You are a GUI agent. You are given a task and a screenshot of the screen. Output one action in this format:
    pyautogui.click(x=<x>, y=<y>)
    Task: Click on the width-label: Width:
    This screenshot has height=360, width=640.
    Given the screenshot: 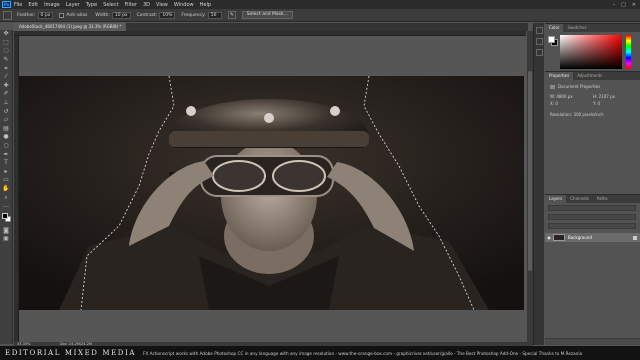 What is the action you would take?
    pyautogui.click(x=102, y=15)
    